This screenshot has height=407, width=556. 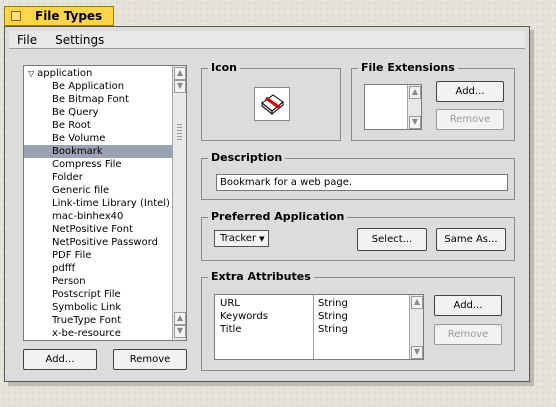 What do you see at coordinates (98, 177) in the screenshot?
I see `list-item: Folder` at bounding box center [98, 177].